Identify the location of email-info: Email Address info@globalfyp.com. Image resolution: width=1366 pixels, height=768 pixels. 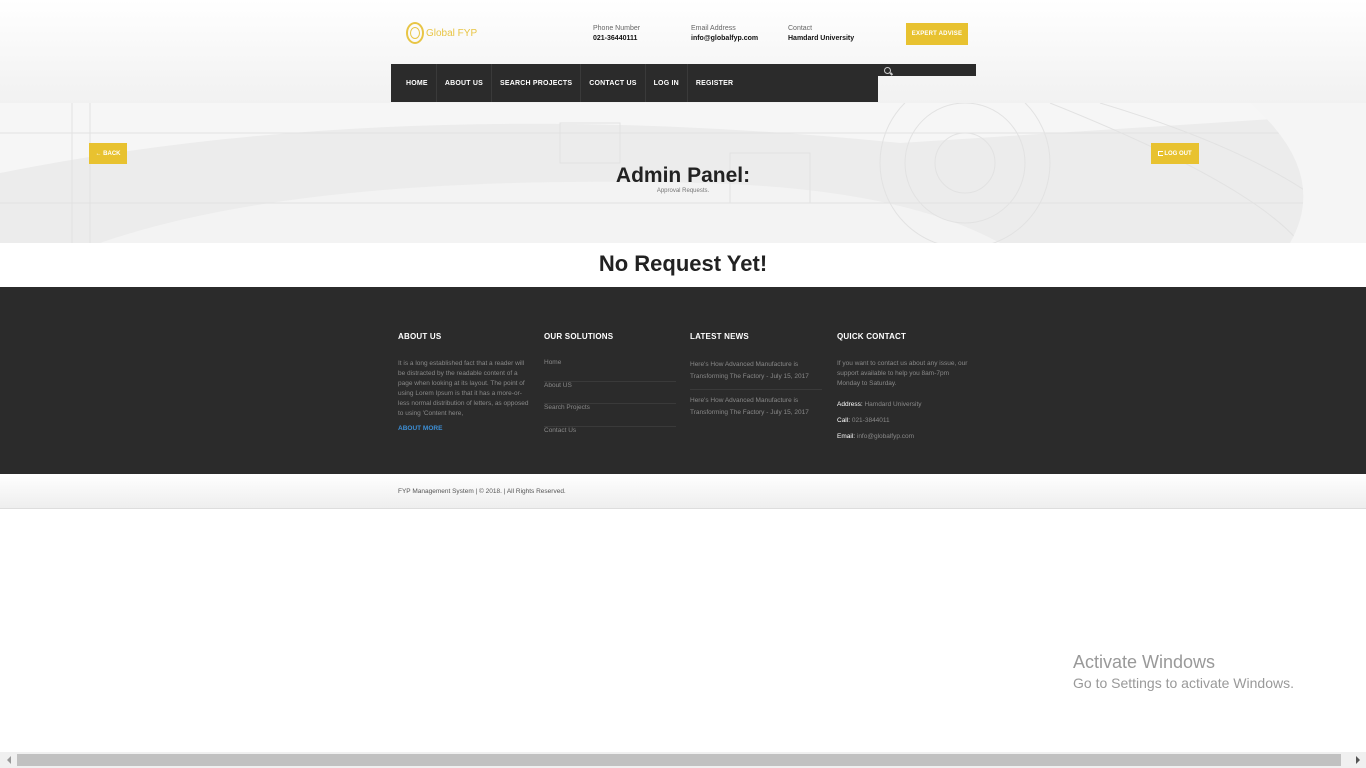
(724, 34).